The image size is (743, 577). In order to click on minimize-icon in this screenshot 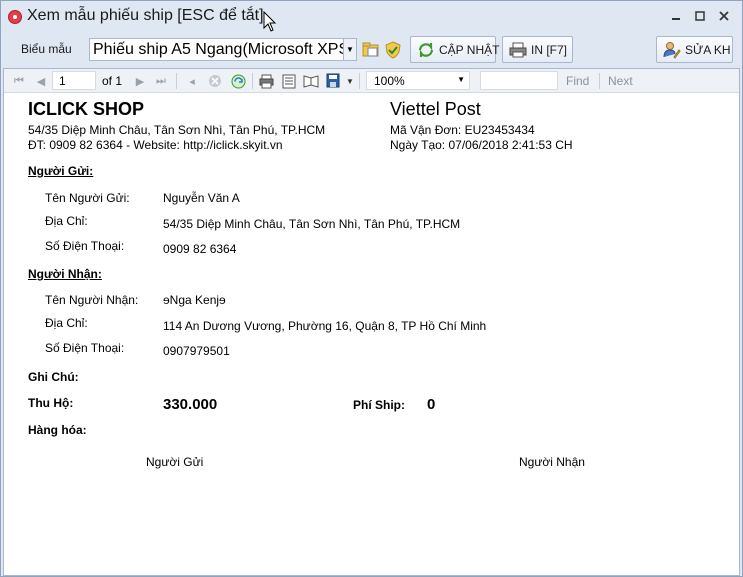, I will do `click(676, 19)`.